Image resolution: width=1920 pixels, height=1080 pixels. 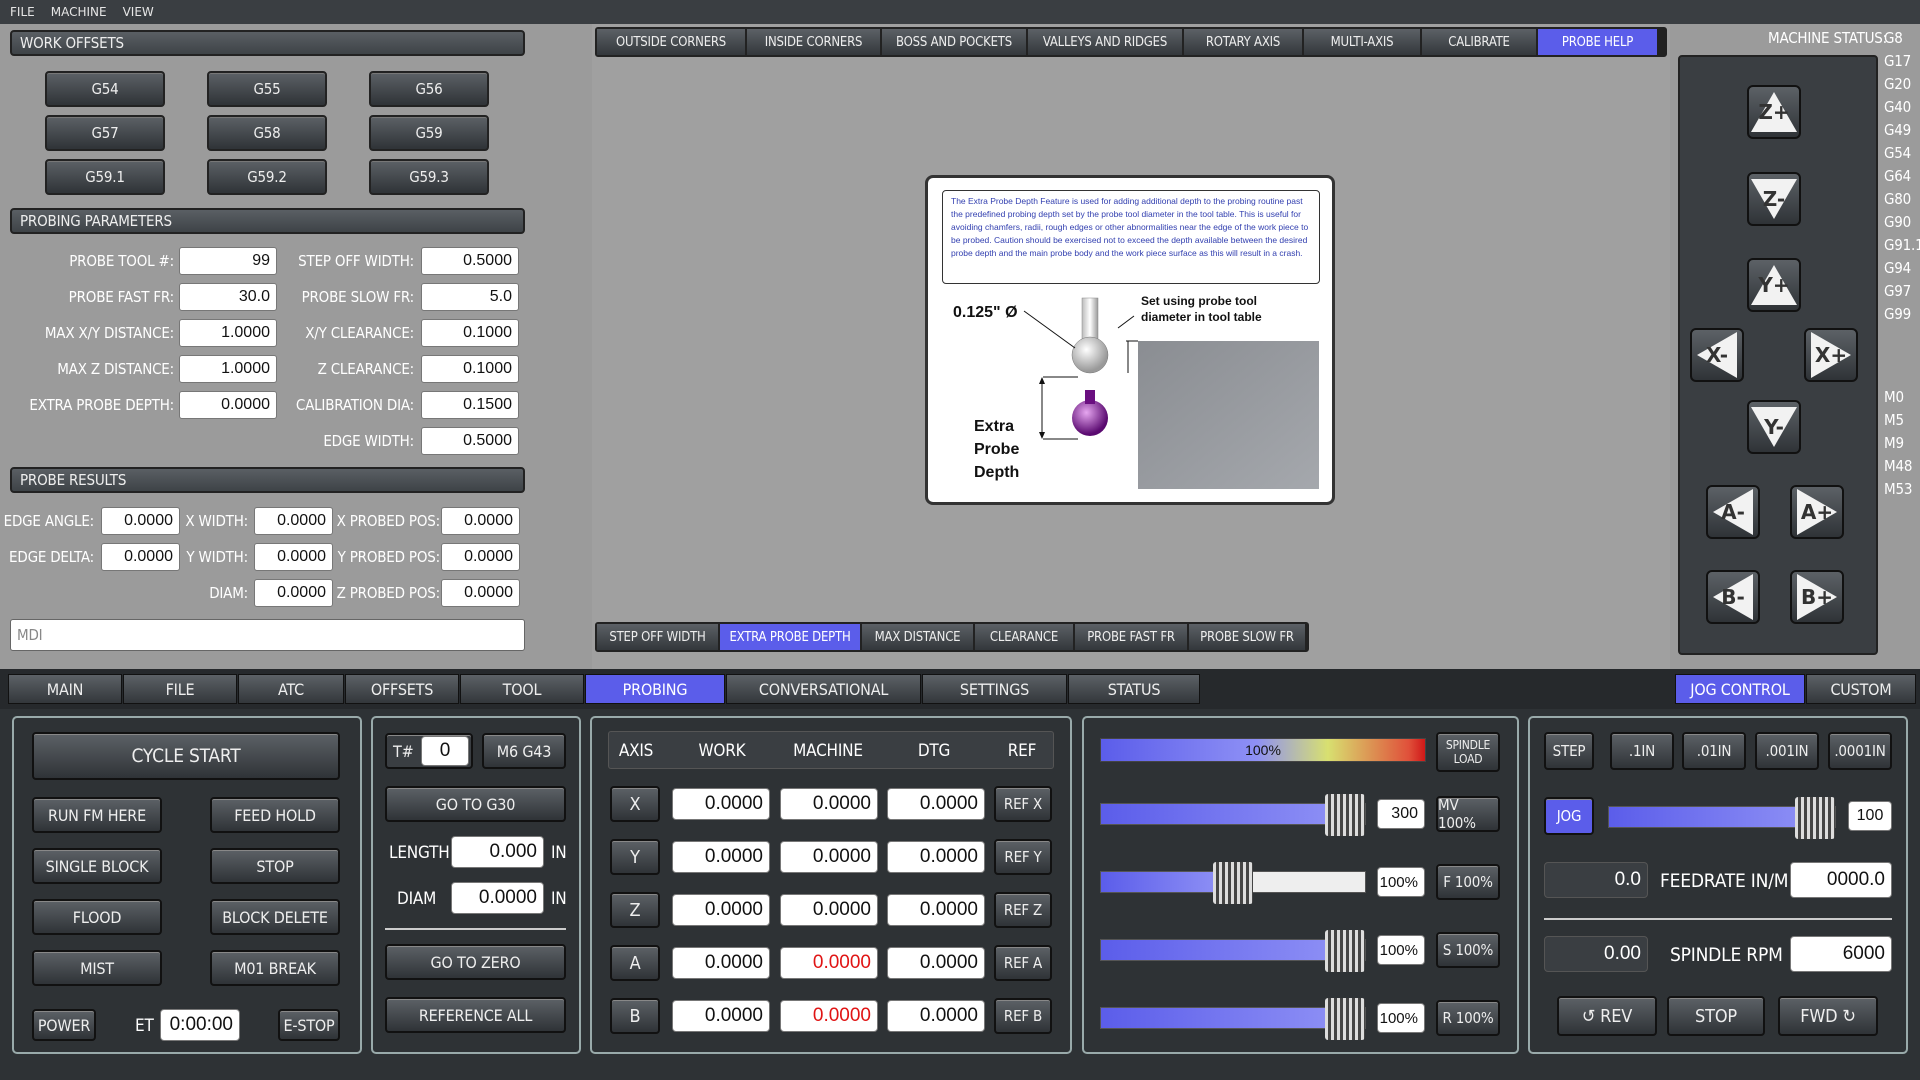 What do you see at coordinates (1468, 882) in the screenshot?
I see `f-100-button: F 100%` at bounding box center [1468, 882].